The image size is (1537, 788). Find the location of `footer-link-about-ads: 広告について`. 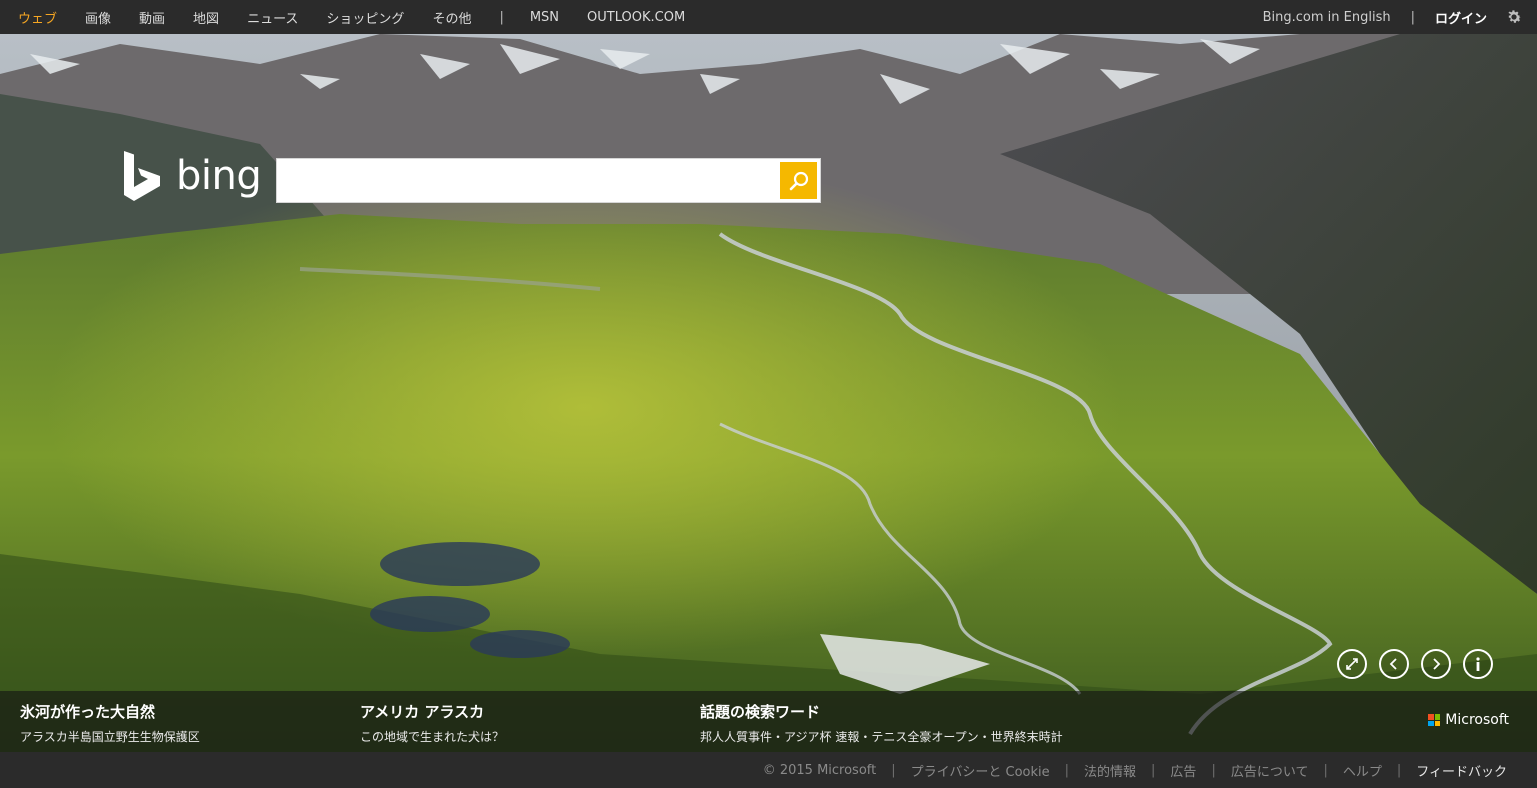

footer-link-about-ads: 広告について is located at coordinates (1270, 770).